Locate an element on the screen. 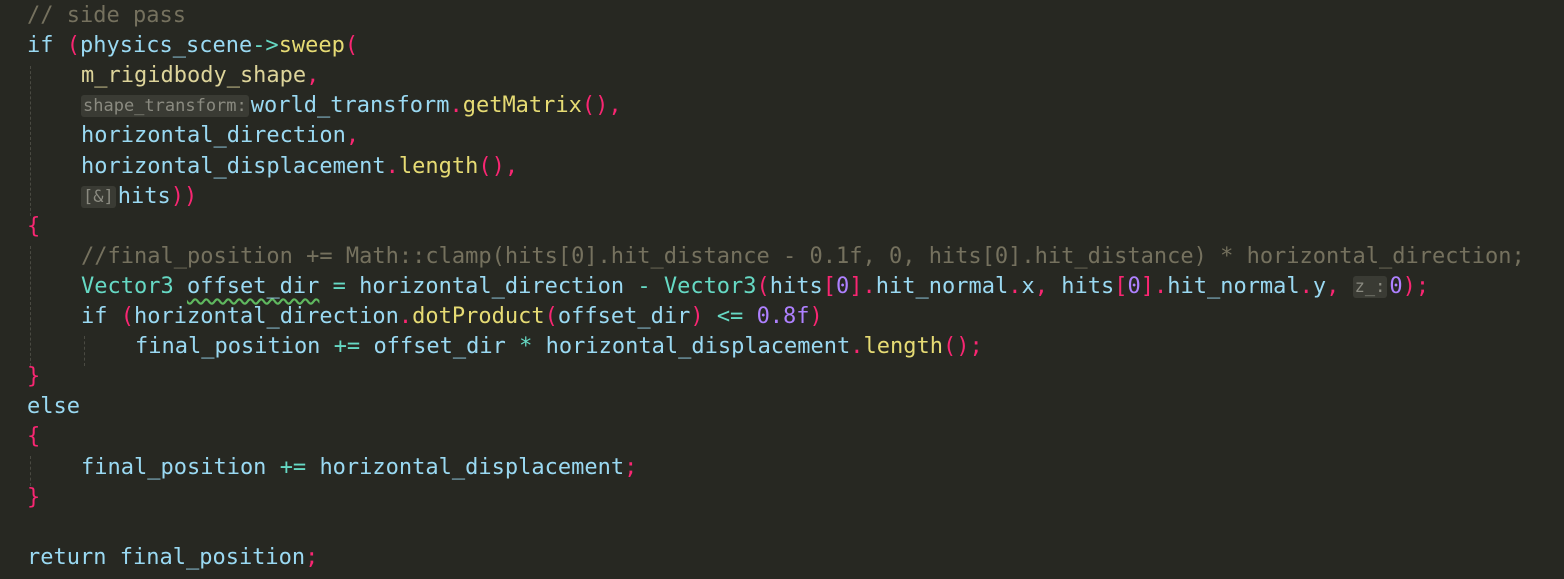 This screenshot has height=579, width=1564. code-token: length is located at coordinates (903, 347).